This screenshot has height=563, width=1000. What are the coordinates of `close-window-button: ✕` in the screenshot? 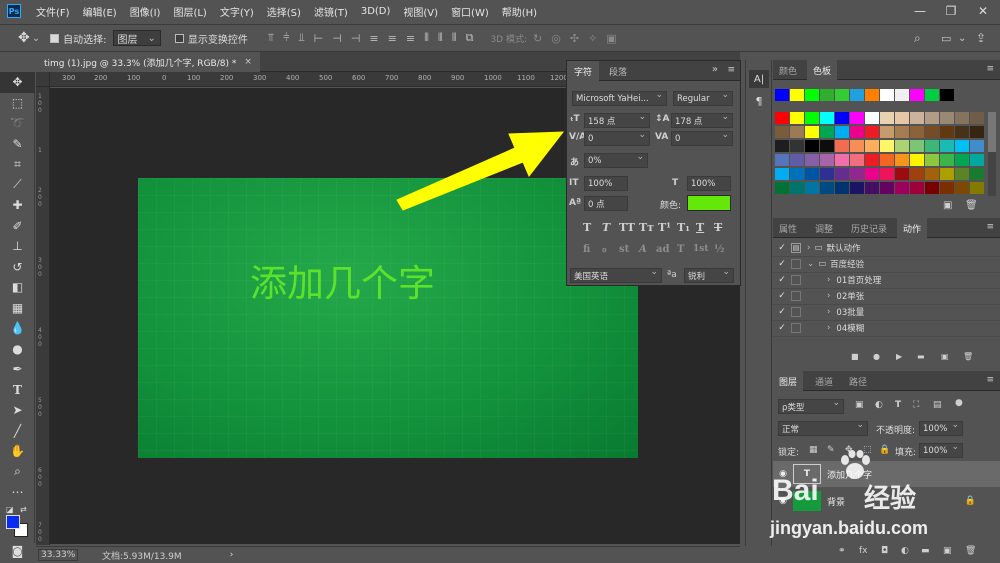 It's located at (983, 11).